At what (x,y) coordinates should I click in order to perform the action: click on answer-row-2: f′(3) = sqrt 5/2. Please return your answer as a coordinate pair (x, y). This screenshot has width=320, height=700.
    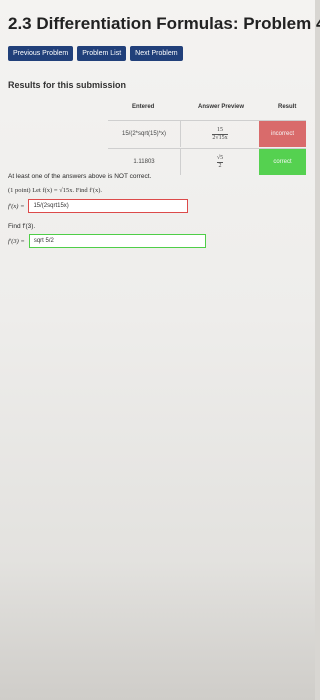
    Looking at the image, I should click on (107, 241).